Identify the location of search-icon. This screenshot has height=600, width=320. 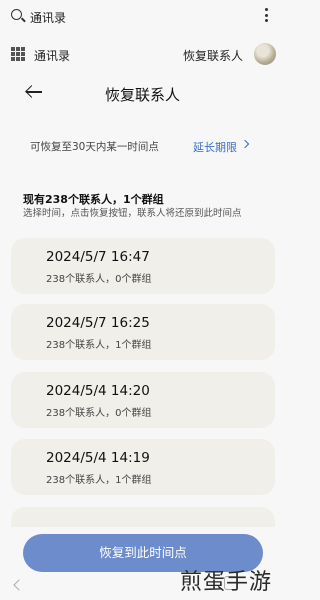
(16, 14).